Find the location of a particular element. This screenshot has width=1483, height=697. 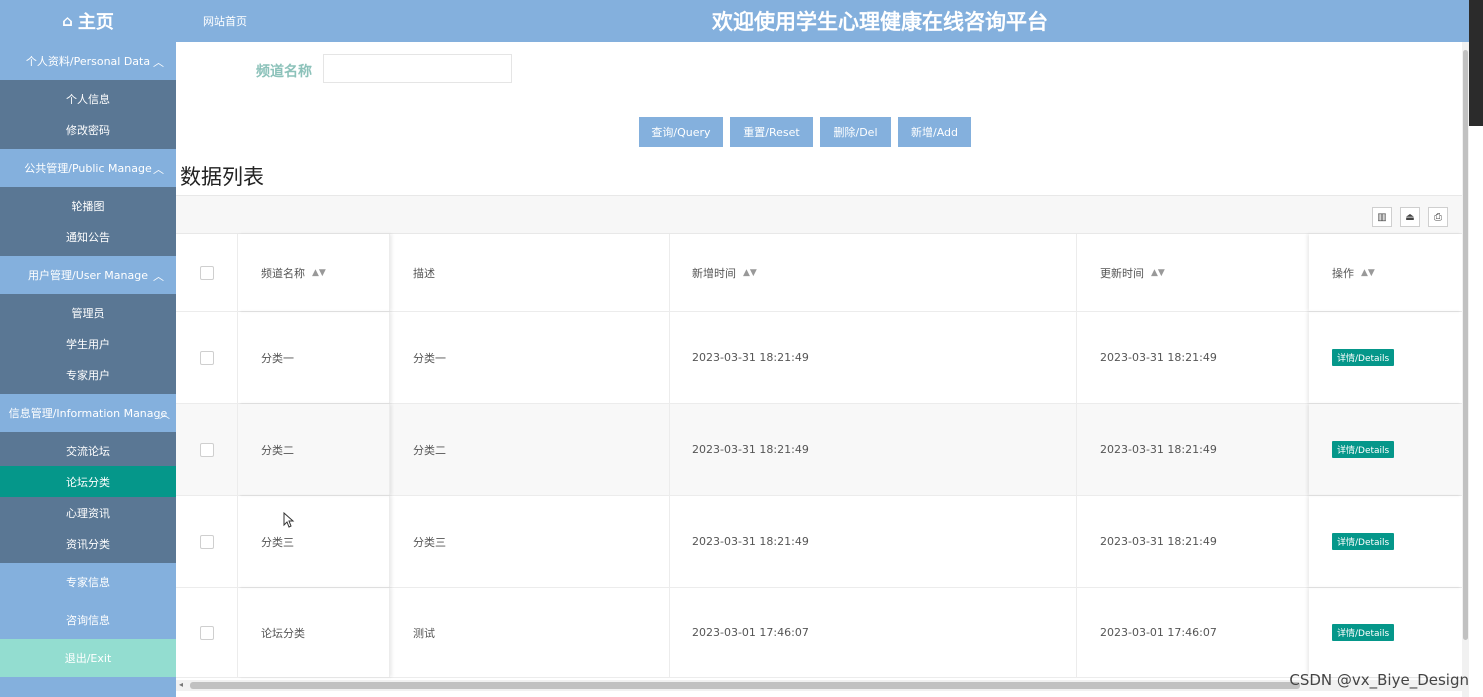

sidebar-item-notice: 通知公告 is located at coordinates (88, 236).